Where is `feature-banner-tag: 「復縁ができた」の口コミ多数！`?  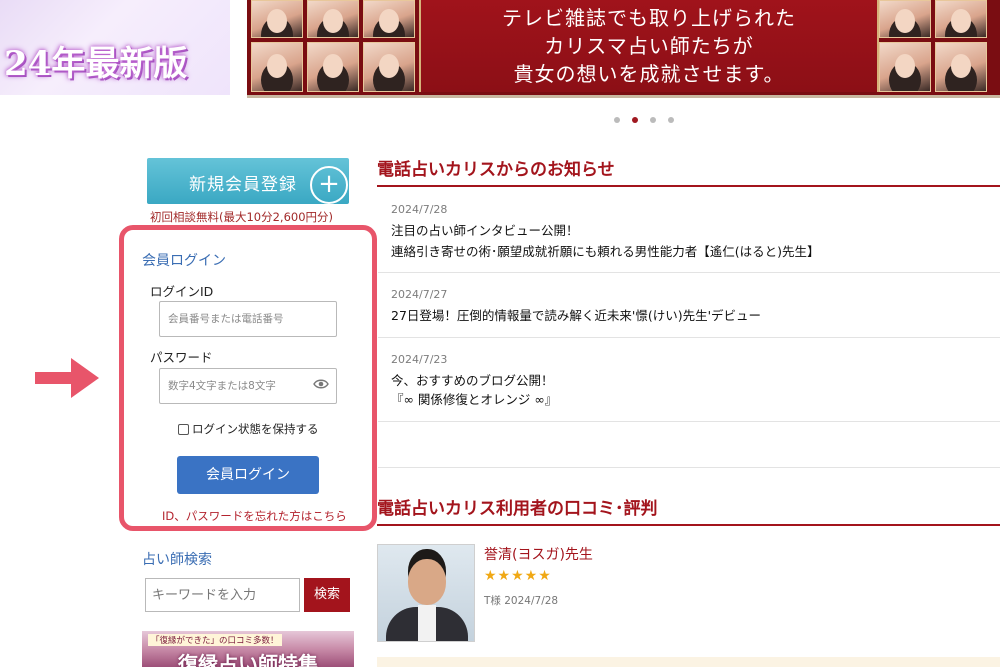
feature-banner-tag: 「復縁ができた」の口コミ多数！ is located at coordinates (215, 640).